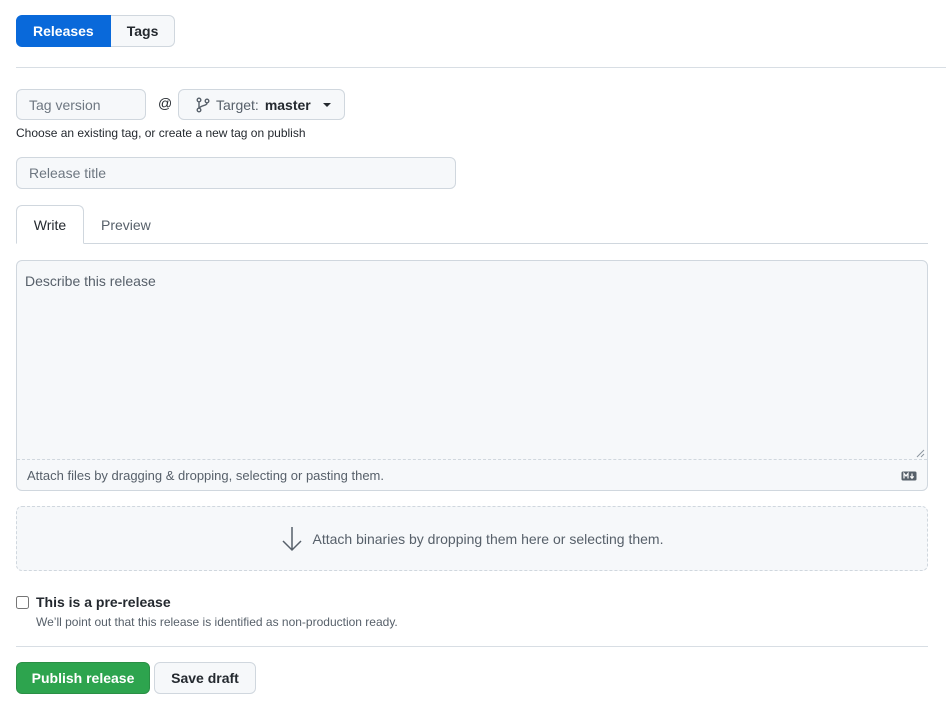 The width and height of the screenshot is (946, 705). Describe the element at coordinates (165, 103) in the screenshot. I see `at-symbol: @` at that location.